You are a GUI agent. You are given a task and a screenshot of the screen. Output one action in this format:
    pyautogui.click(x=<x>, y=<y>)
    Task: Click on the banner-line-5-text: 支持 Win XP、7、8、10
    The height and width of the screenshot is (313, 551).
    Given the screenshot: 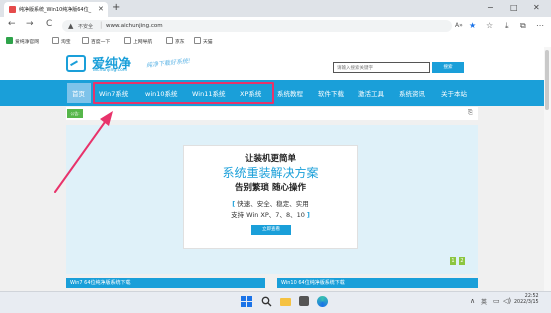 What is the action you would take?
    pyautogui.click(x=269, y=215)
    